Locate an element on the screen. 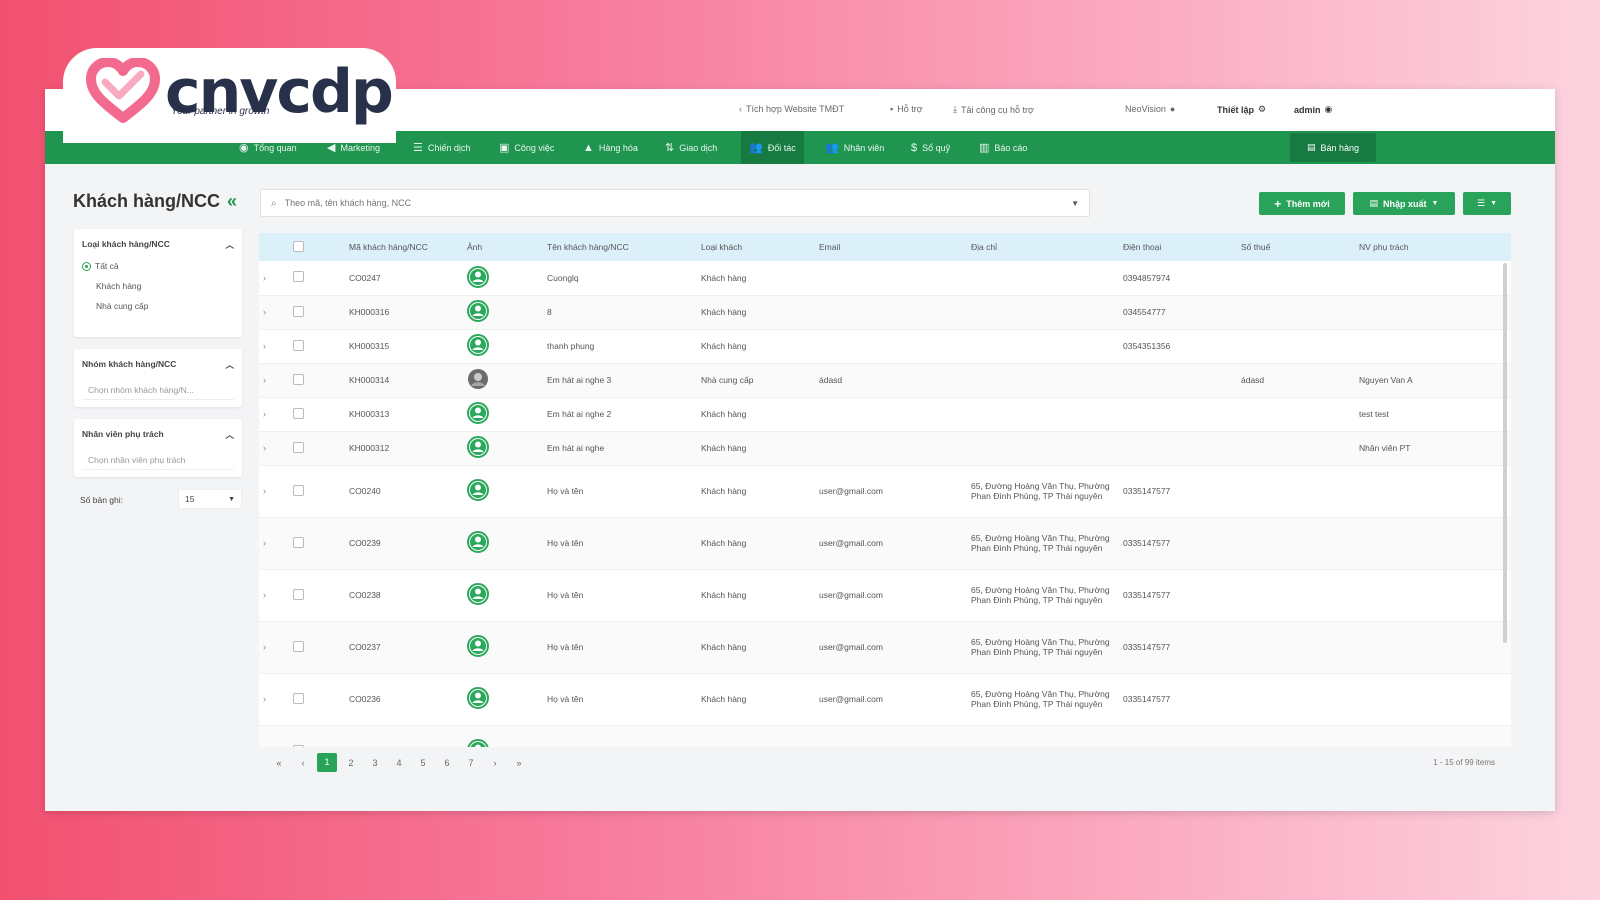 The image size is (1600, 900). nav-tasks: ▣ Công việc is located at coordinates (526, 147).